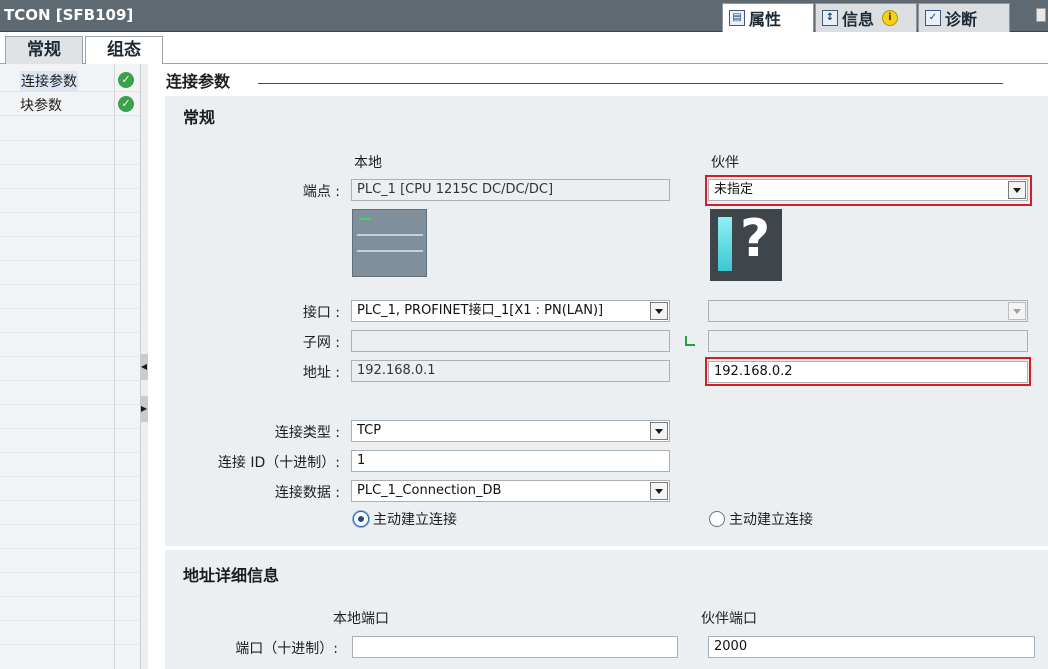 Image resolution: width=1048 pixels, height=669 pixels. I want to click on nav-item-block-params: 块参数 ✓, so click(70, 104).